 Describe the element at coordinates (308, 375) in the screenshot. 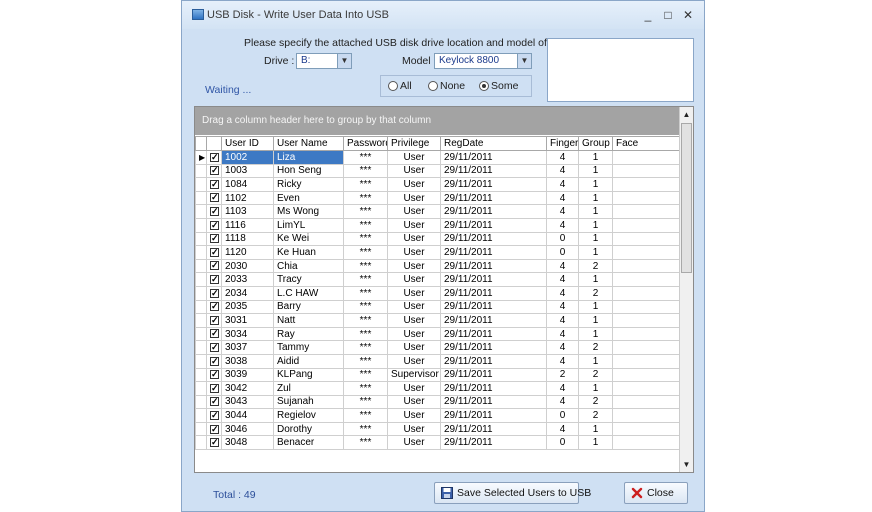

I see `cell-user-name: KLPang` at that location.